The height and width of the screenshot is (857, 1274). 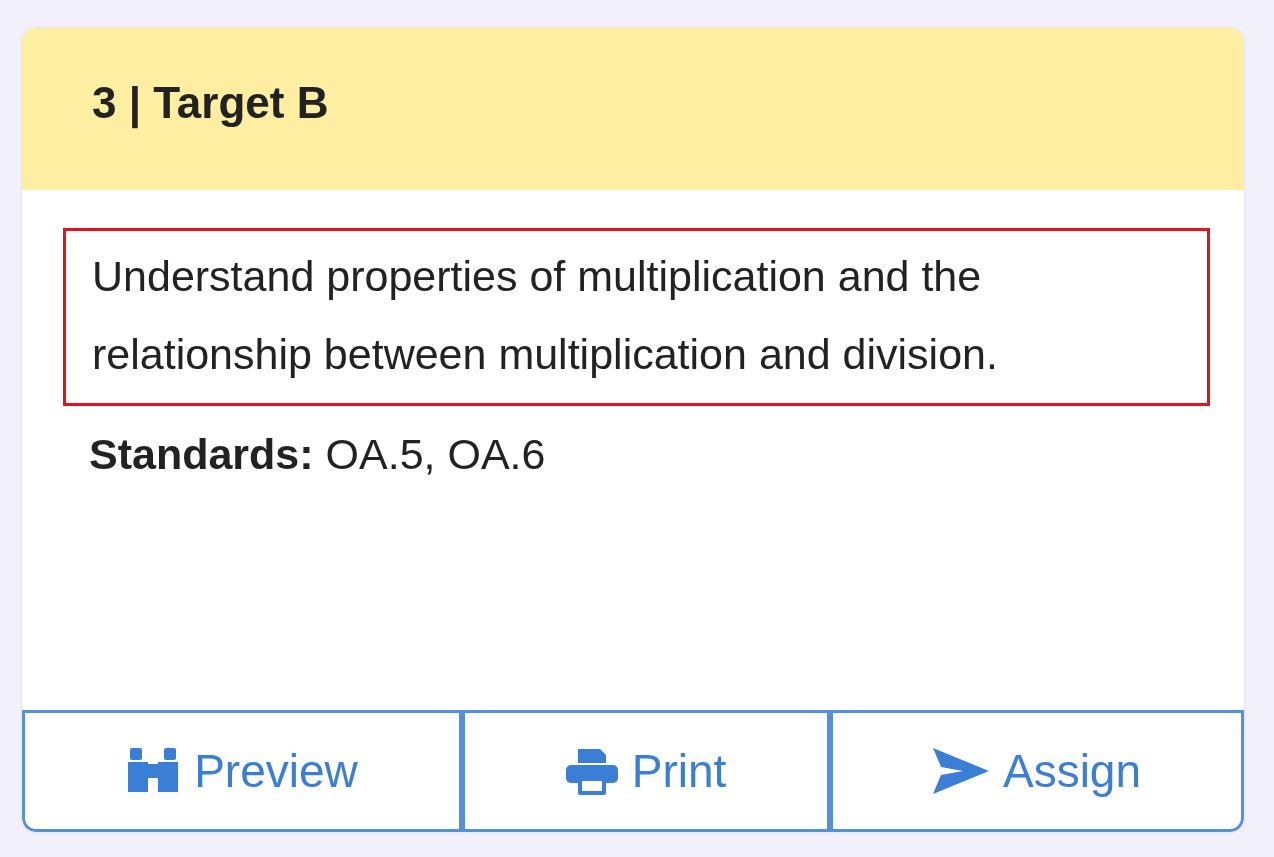 What do you see at coordinates (210, 103) in the screenshot?
I see `card-title: 3 | Target B` at bounding box center [210, 103].